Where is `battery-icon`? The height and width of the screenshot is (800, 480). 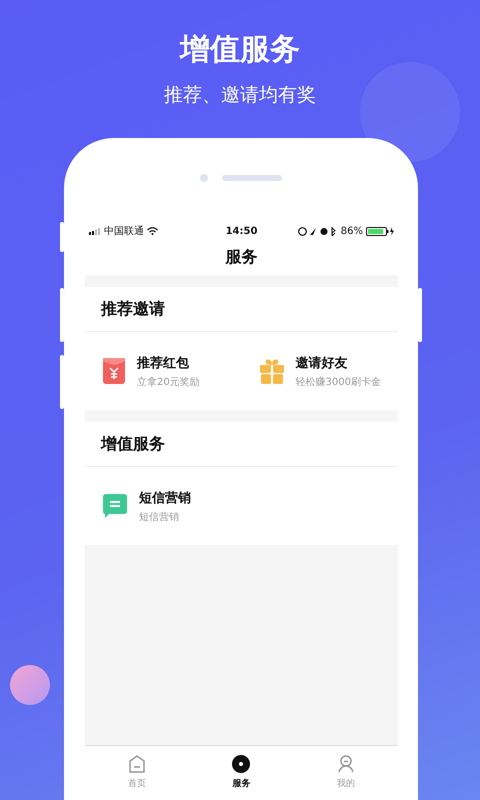
battery-icon is located at coordinates (380, 231).